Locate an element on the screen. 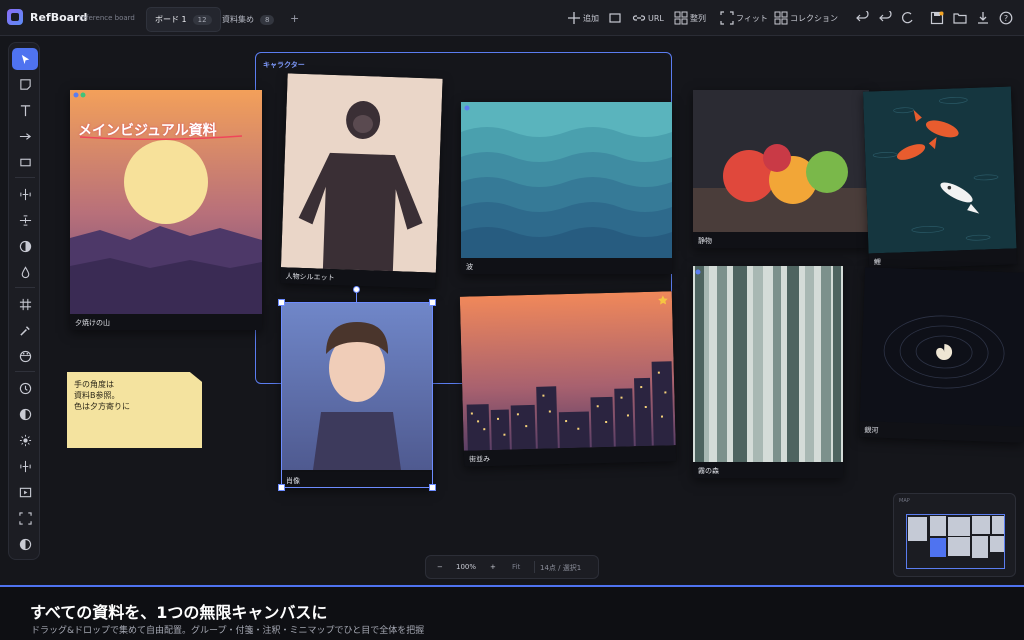 The height and width of the screenshot is (640, 1024). add-tab-button: + is located at coordinates (294, 18).